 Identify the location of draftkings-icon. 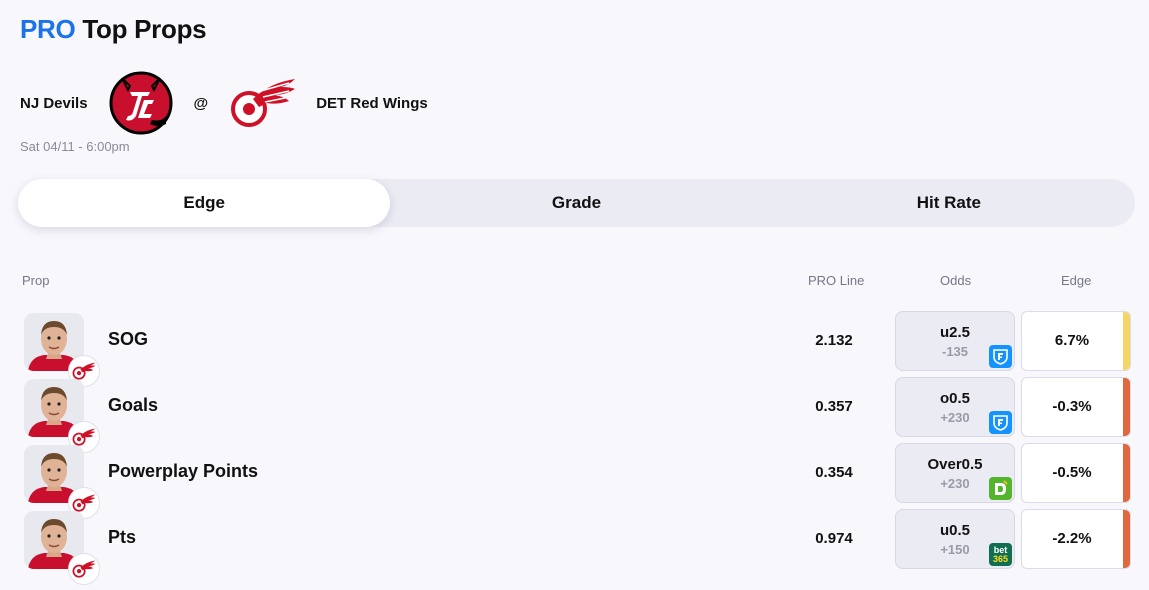
(1000, 488).